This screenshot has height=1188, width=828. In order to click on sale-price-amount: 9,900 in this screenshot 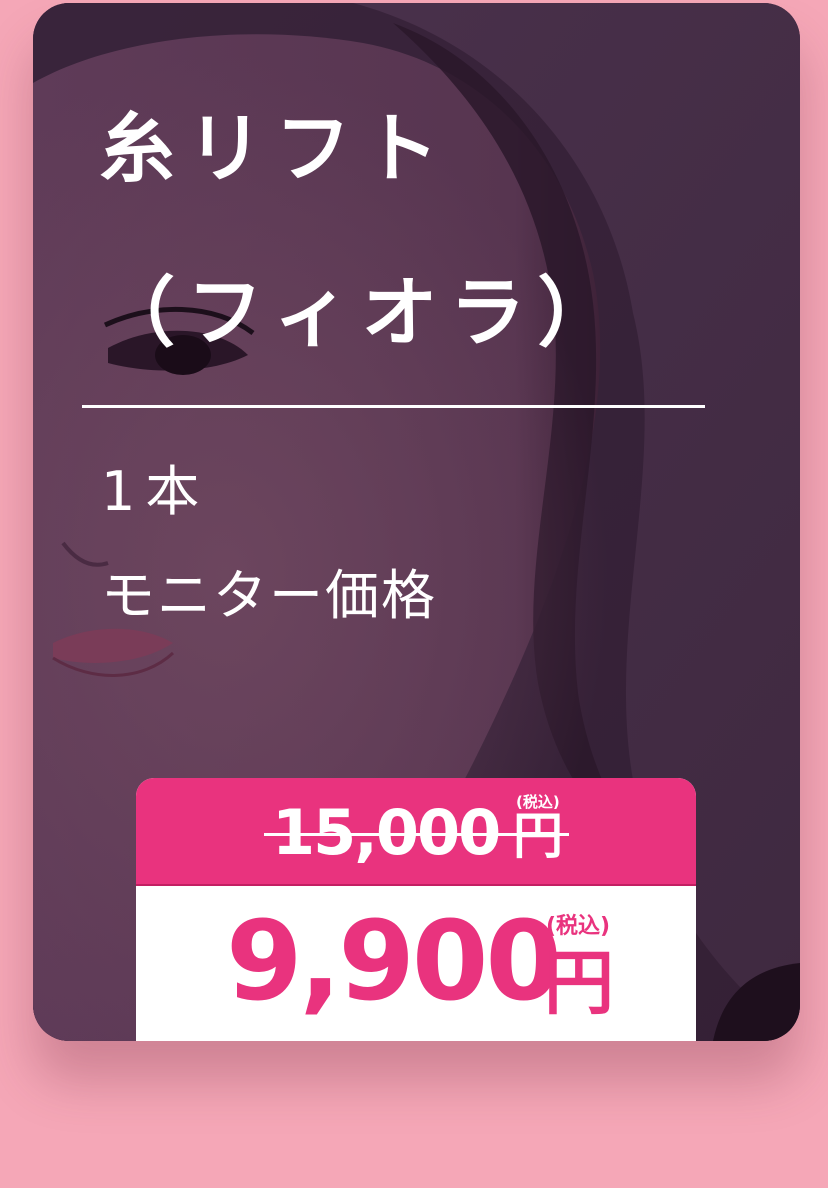, I will do `click(394, 961)`.